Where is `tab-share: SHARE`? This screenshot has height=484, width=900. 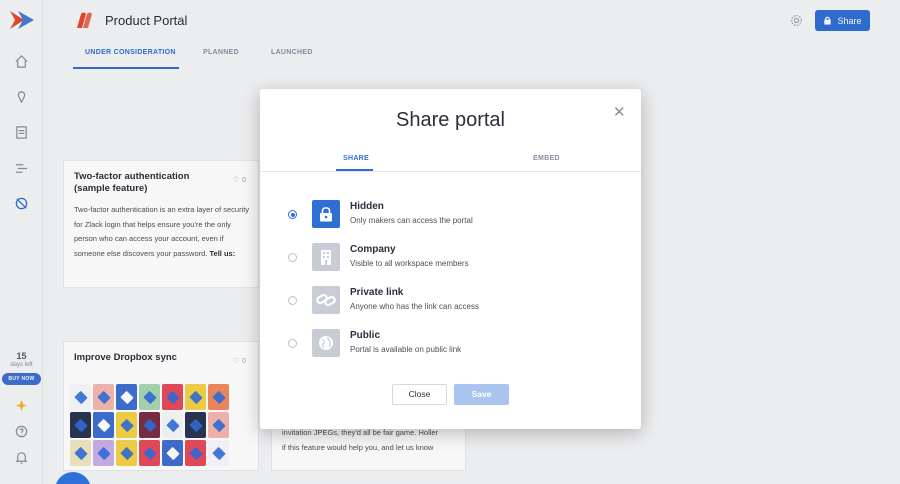 tab-share: SHARE is located at coordinates (356, 158).